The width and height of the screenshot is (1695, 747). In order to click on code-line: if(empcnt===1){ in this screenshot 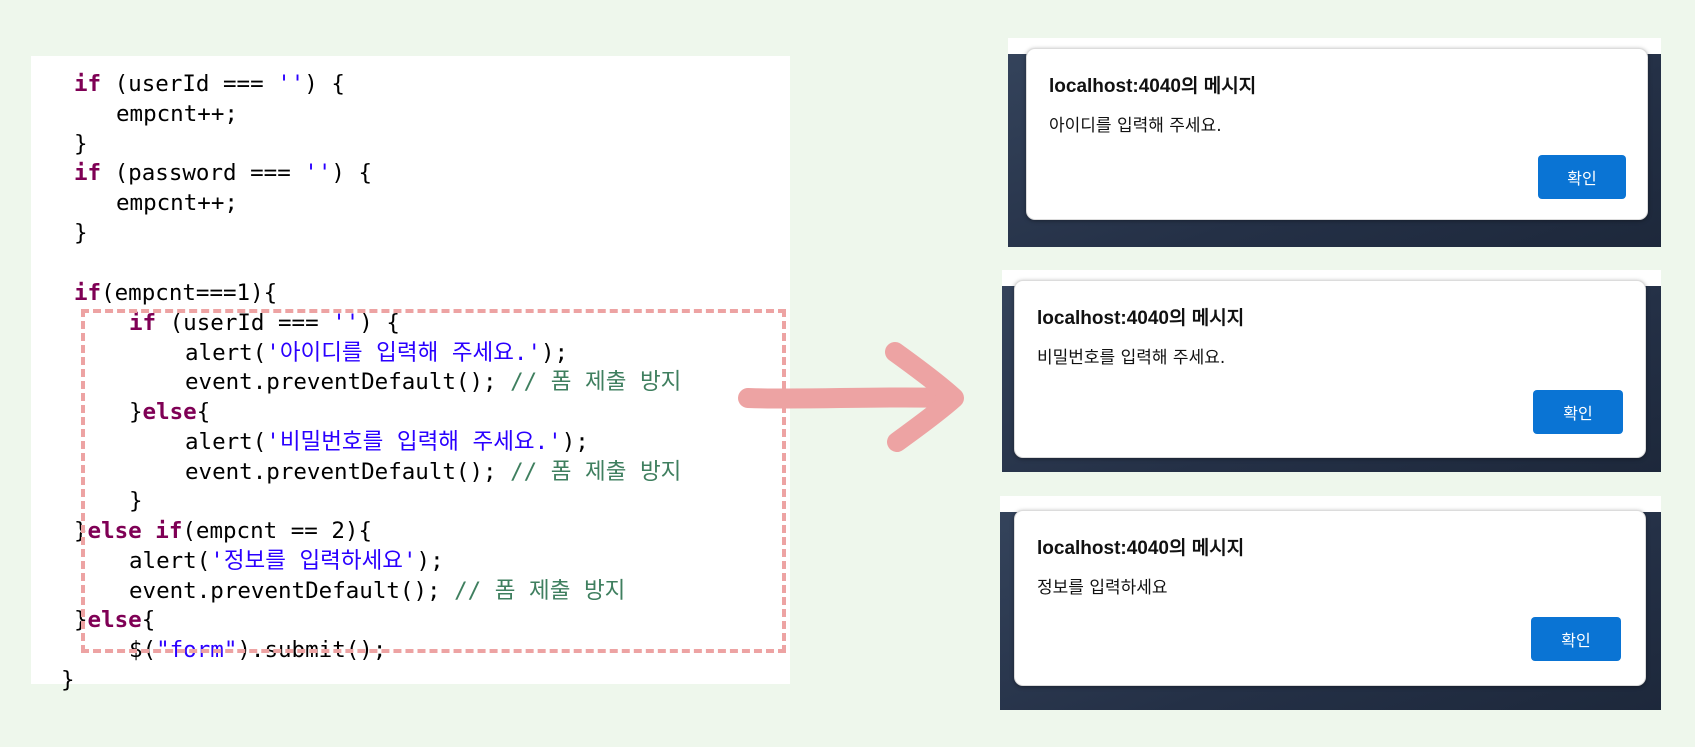, I will do `click(175, 293)`.